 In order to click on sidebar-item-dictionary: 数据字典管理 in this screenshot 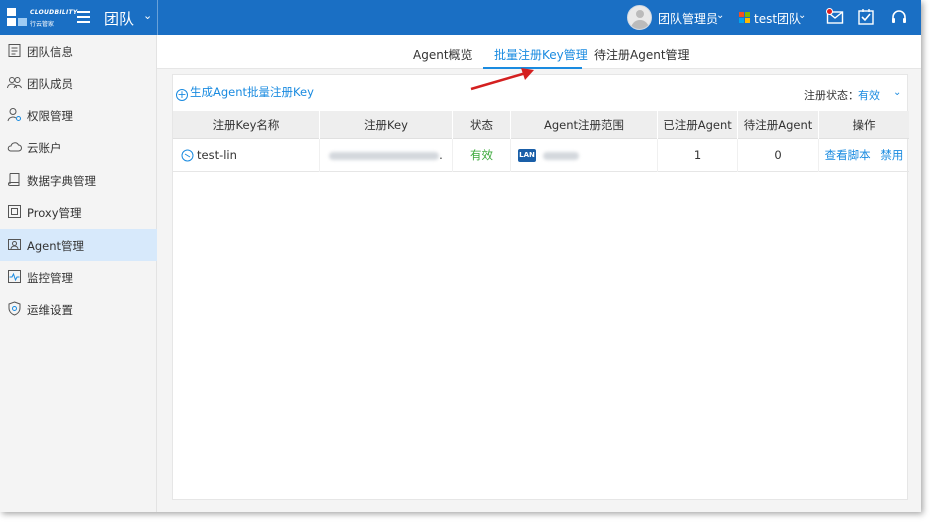, I will do `click(78, 180)`.